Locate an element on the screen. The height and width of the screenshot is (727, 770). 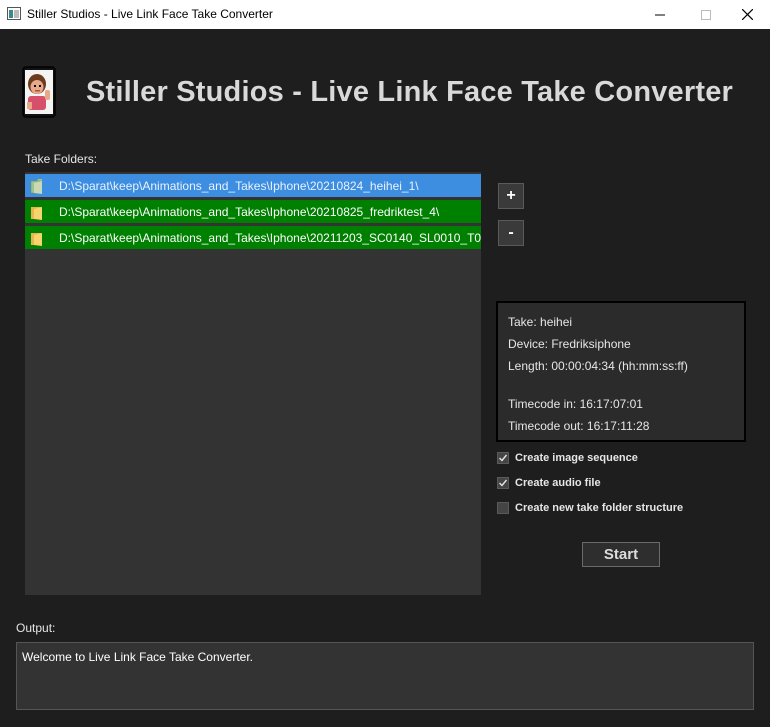
take-folders-label: Take Folders: is located at coordinates (61, 159).